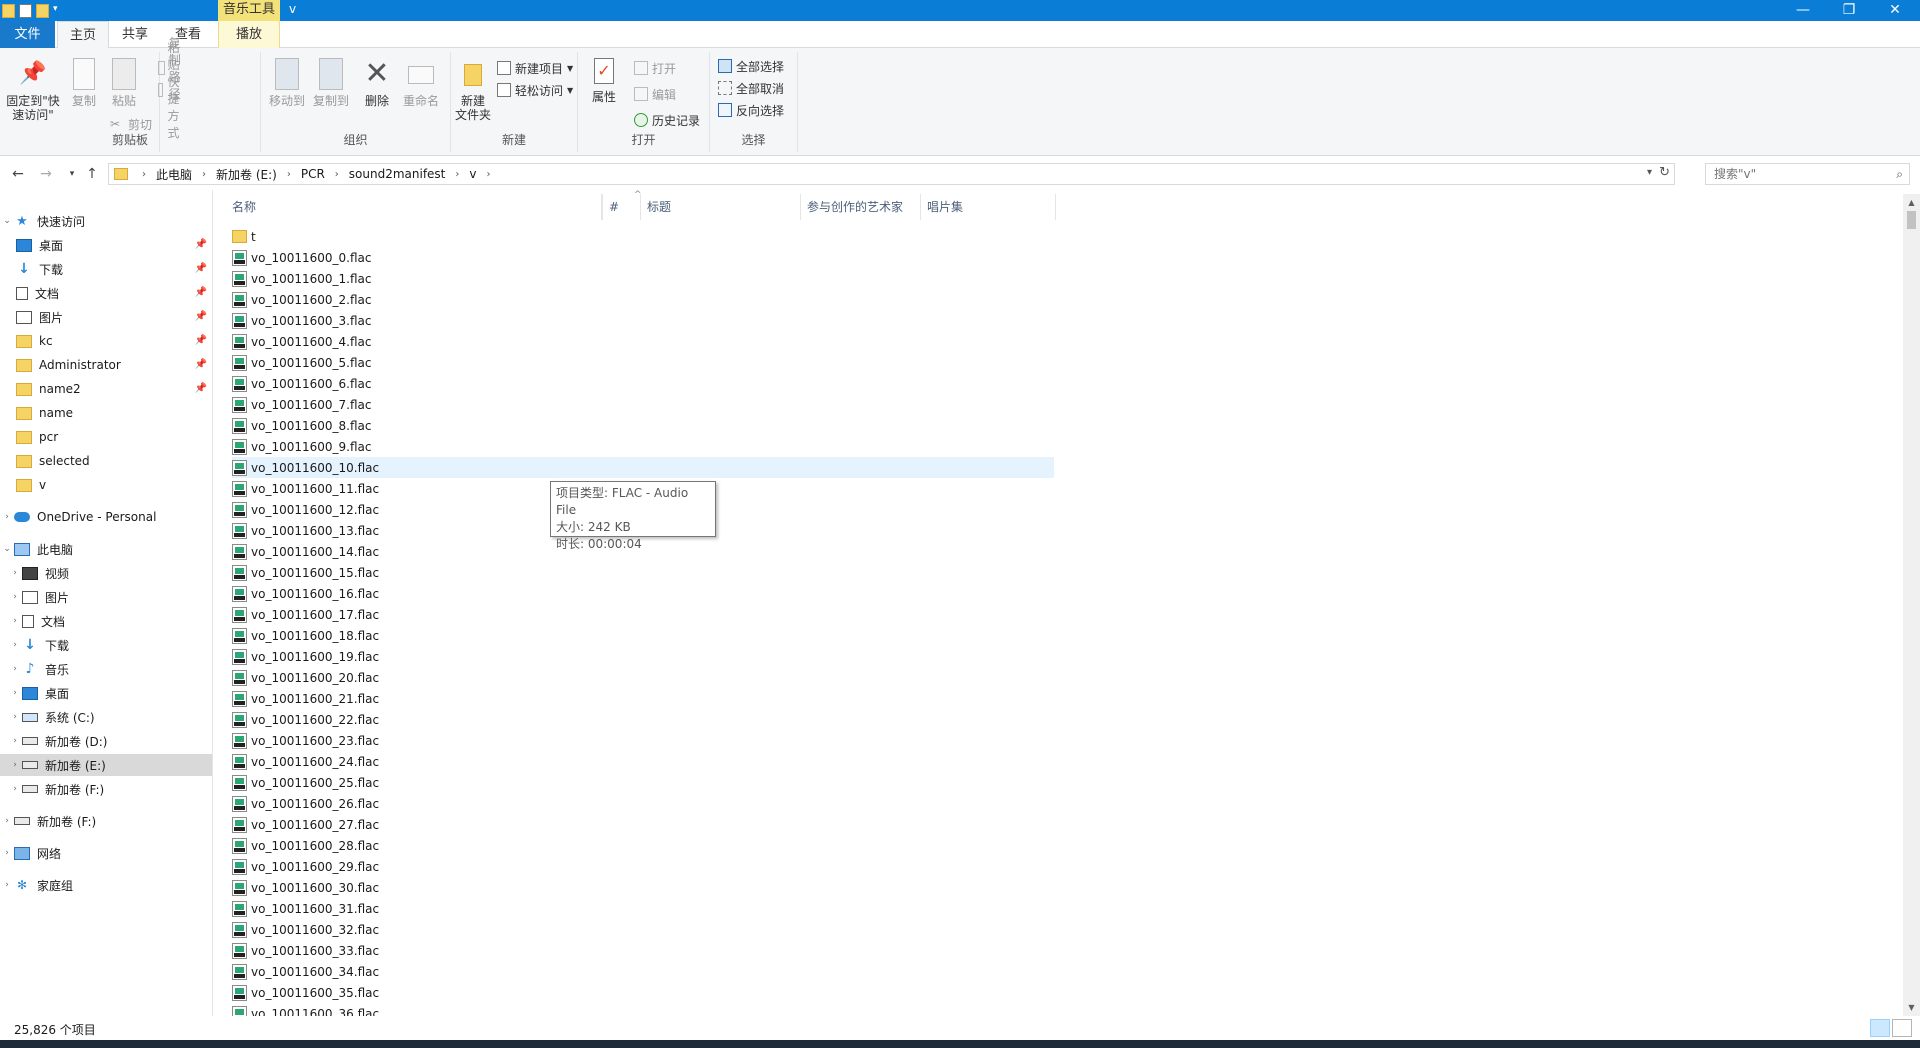 The width and height of the screenshot is (1920, 1048). What do you see at coordinates (106, 597) in the screenshot?
I see `tree-pc-pictures: › 图片` at bounding box center [106, 597].